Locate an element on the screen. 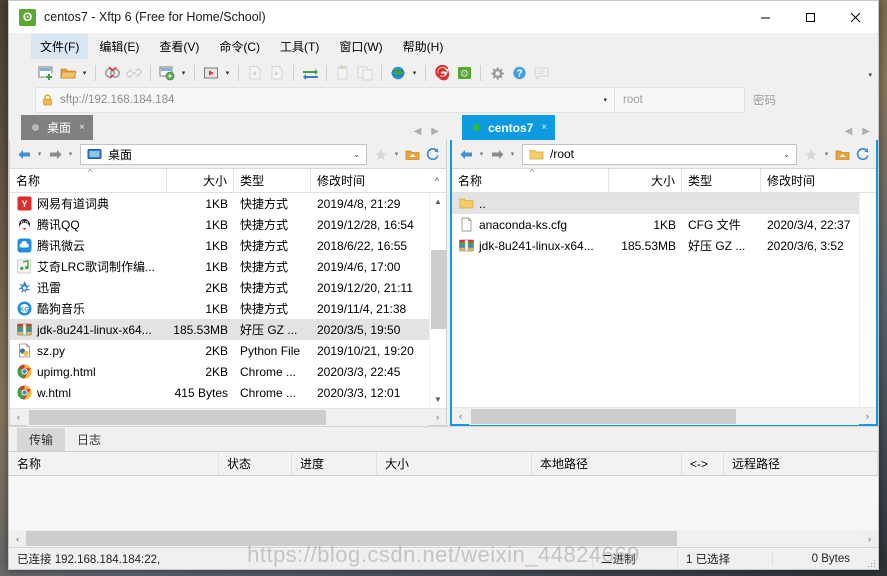 This screenshot has height=576, width=887. transfer-left-button is located at coordinates (255, 73).